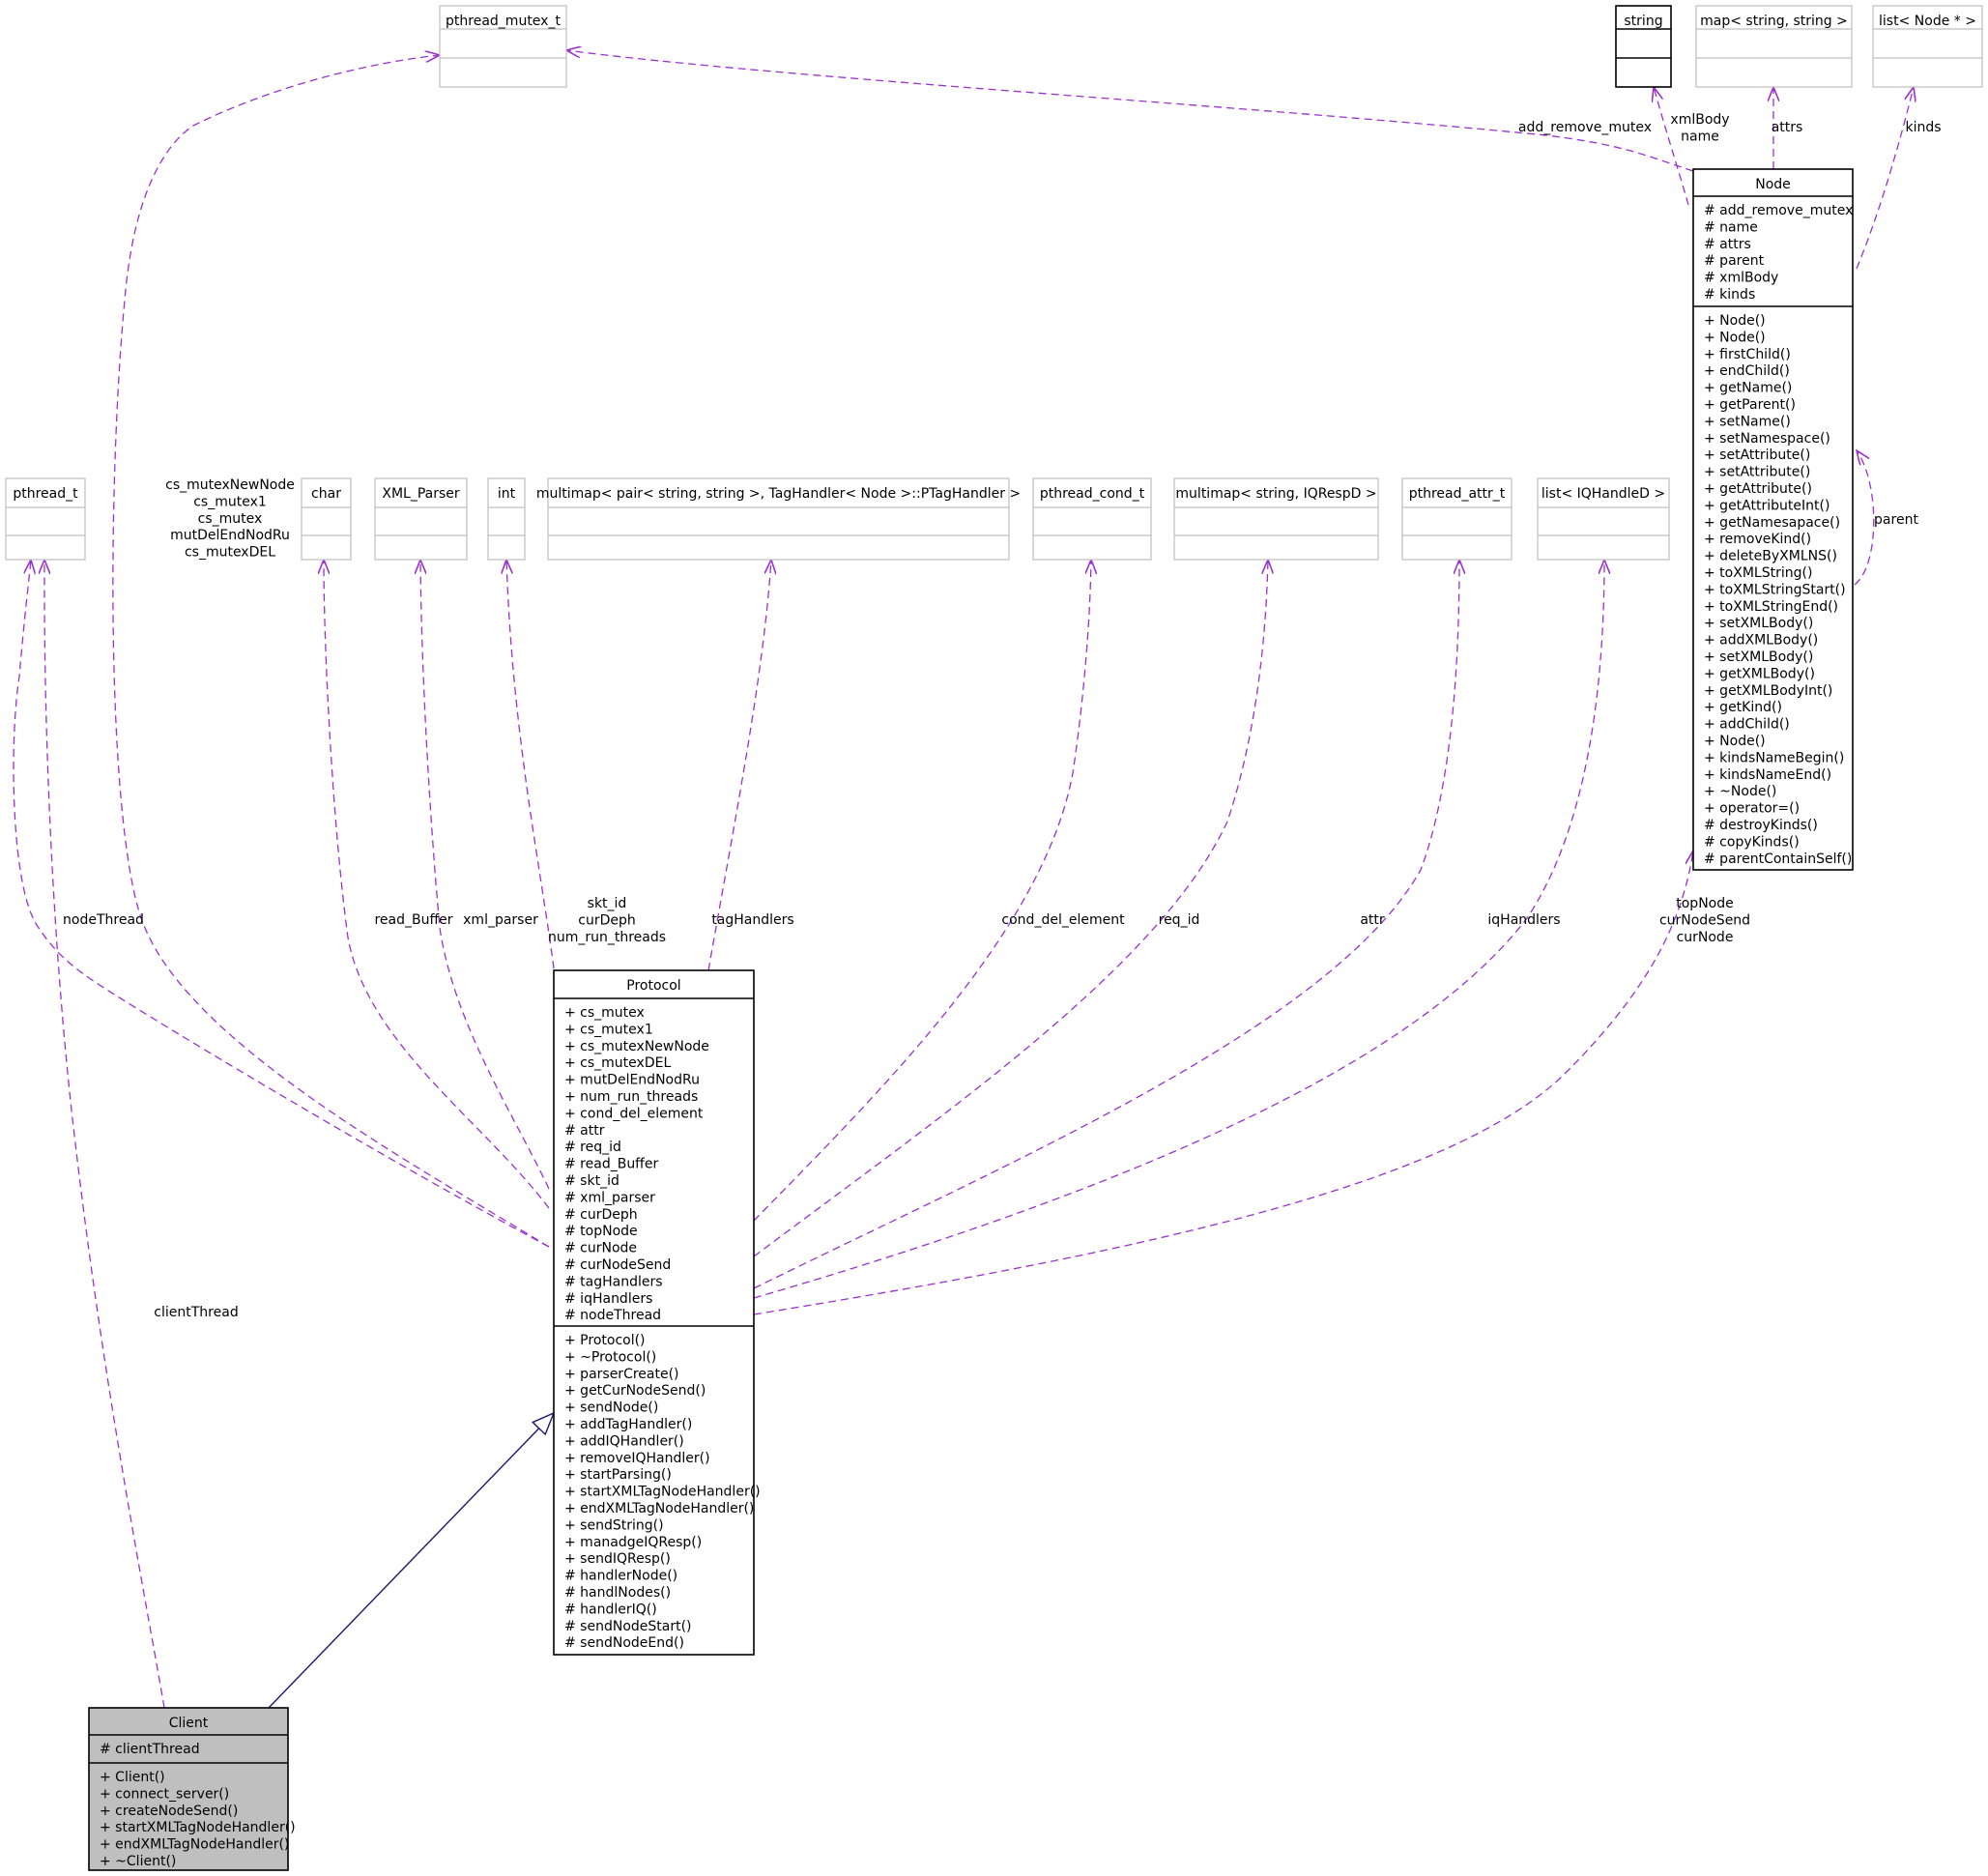 The image size is (1988, 1876). Describe the element at coordinates (1771, 607) in the screenshot. I see `class-method: + toXMLStringEnd()` at that location.